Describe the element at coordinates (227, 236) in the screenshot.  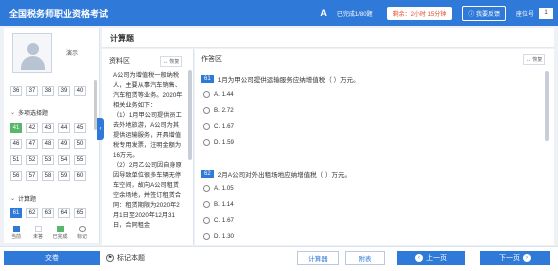
I see `option-value: 1.30` at that location.